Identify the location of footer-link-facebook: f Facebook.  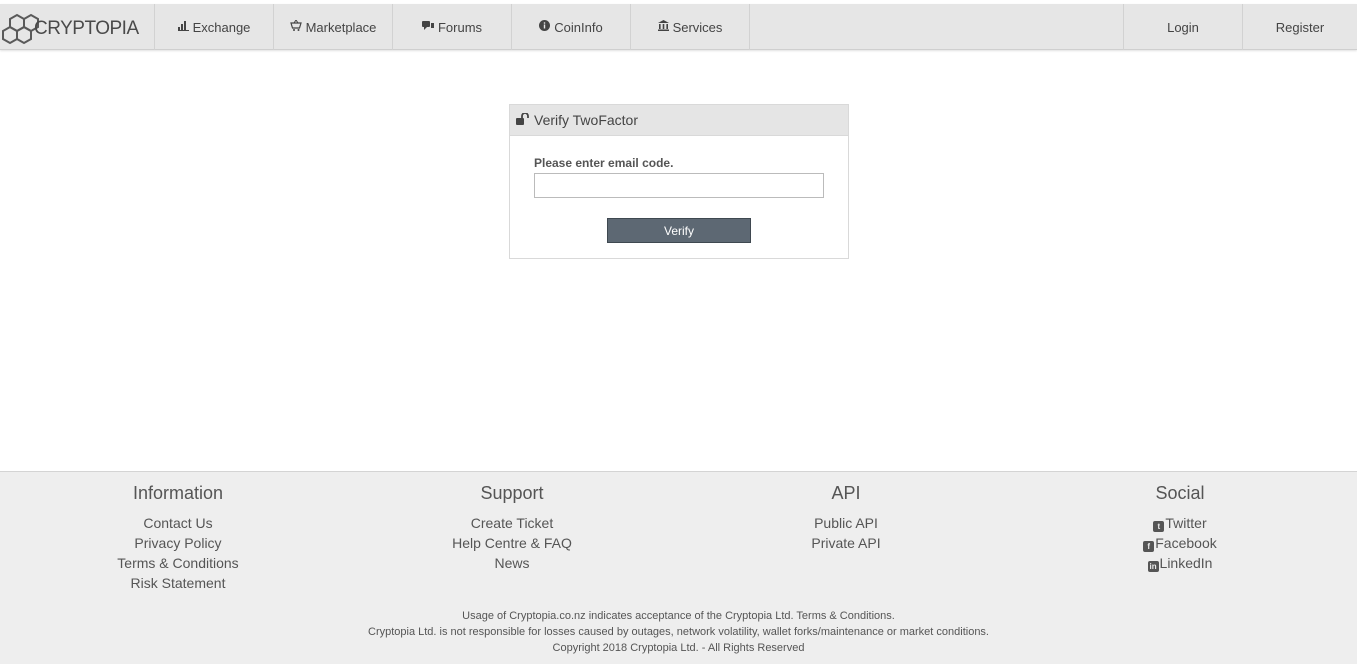
(1180, 543).